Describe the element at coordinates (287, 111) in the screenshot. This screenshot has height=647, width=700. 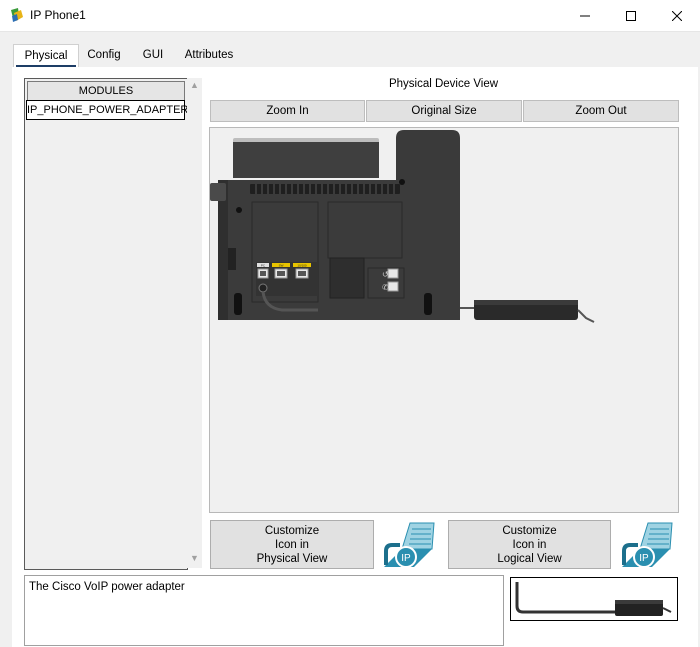
I see `zoom-in-button: Zoom In` at that location.